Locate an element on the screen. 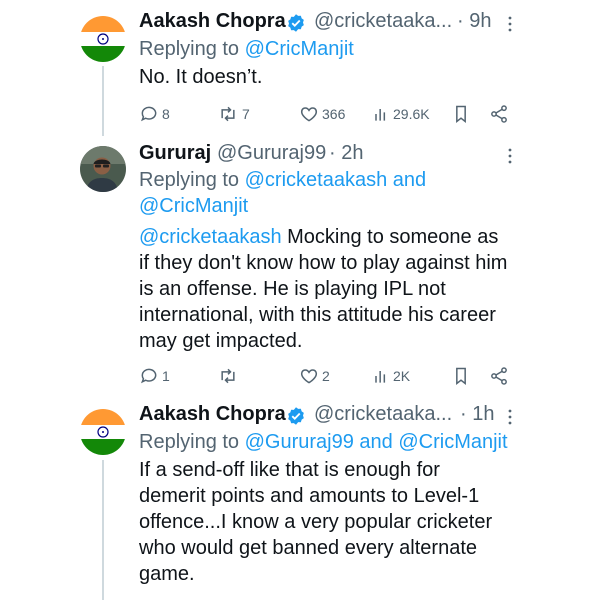  view-count: 2K is located at coordinates (402, 376).